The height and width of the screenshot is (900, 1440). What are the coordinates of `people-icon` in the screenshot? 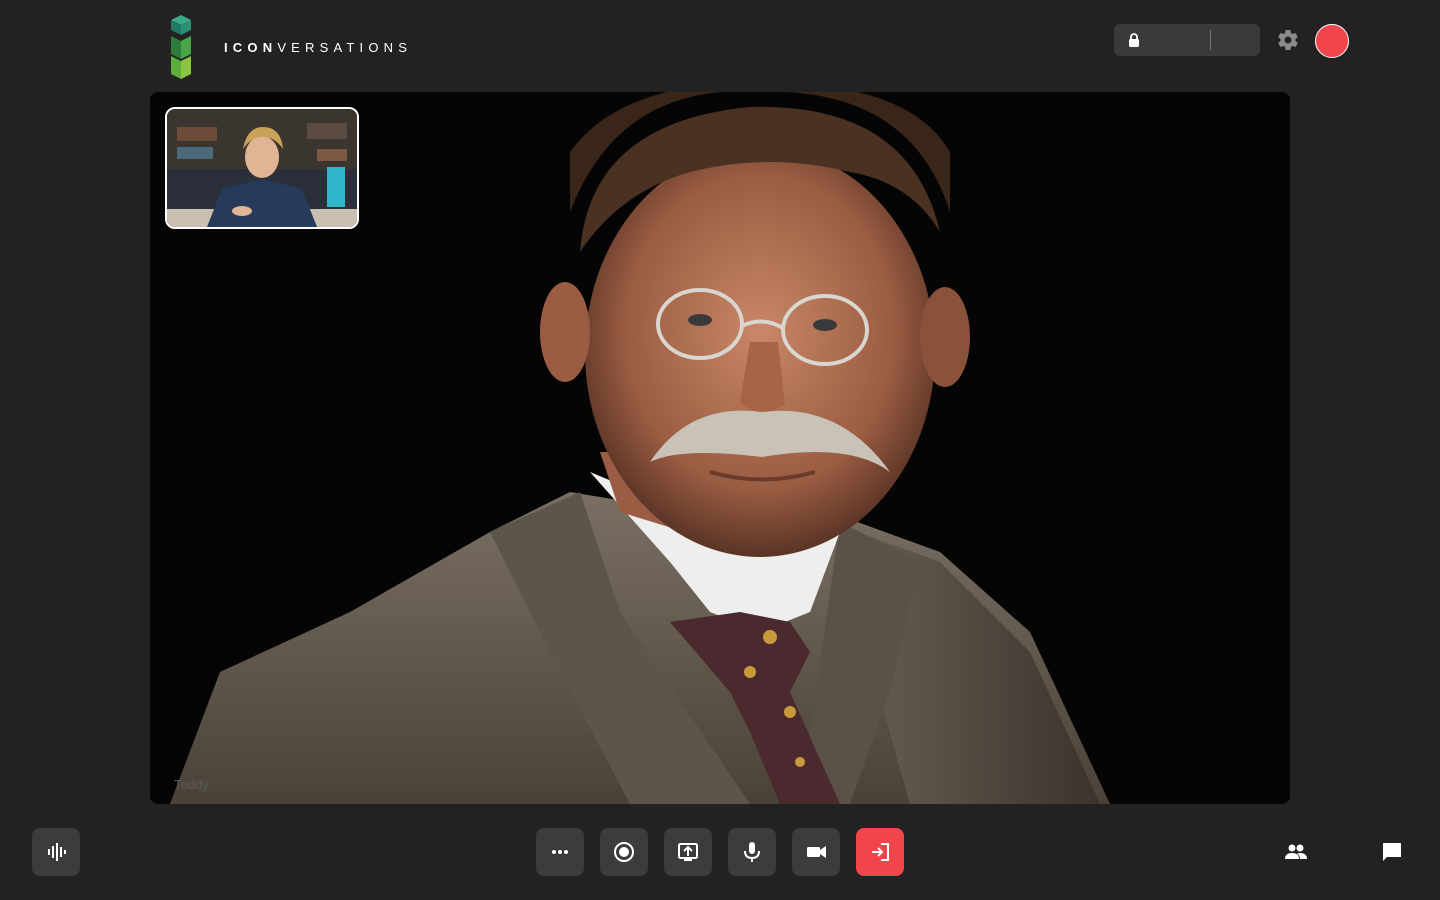 It's located at (1296, 851).